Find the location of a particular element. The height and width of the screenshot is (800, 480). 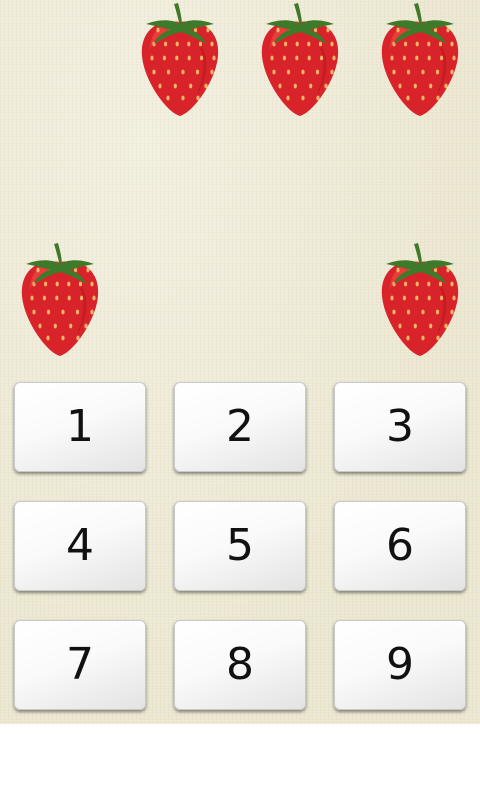

number-key-9: 9 is located at coordinates (400, 665).